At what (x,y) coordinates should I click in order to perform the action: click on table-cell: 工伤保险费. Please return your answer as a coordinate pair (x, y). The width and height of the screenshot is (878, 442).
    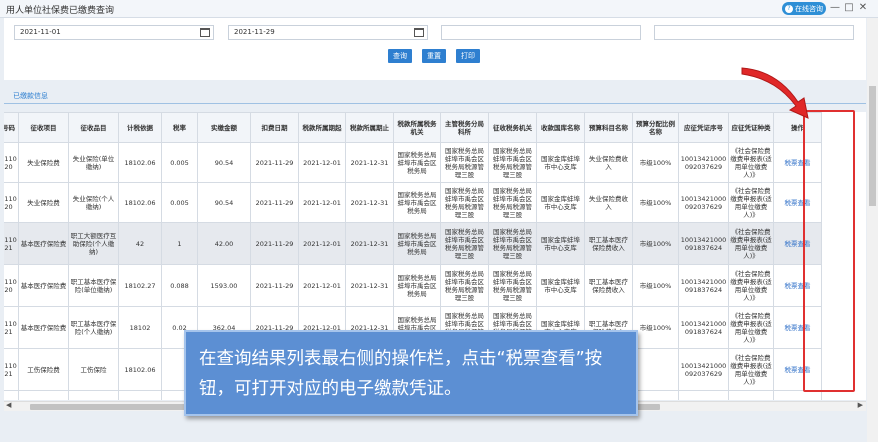
    Looking at the image, I should click on (43, 369).